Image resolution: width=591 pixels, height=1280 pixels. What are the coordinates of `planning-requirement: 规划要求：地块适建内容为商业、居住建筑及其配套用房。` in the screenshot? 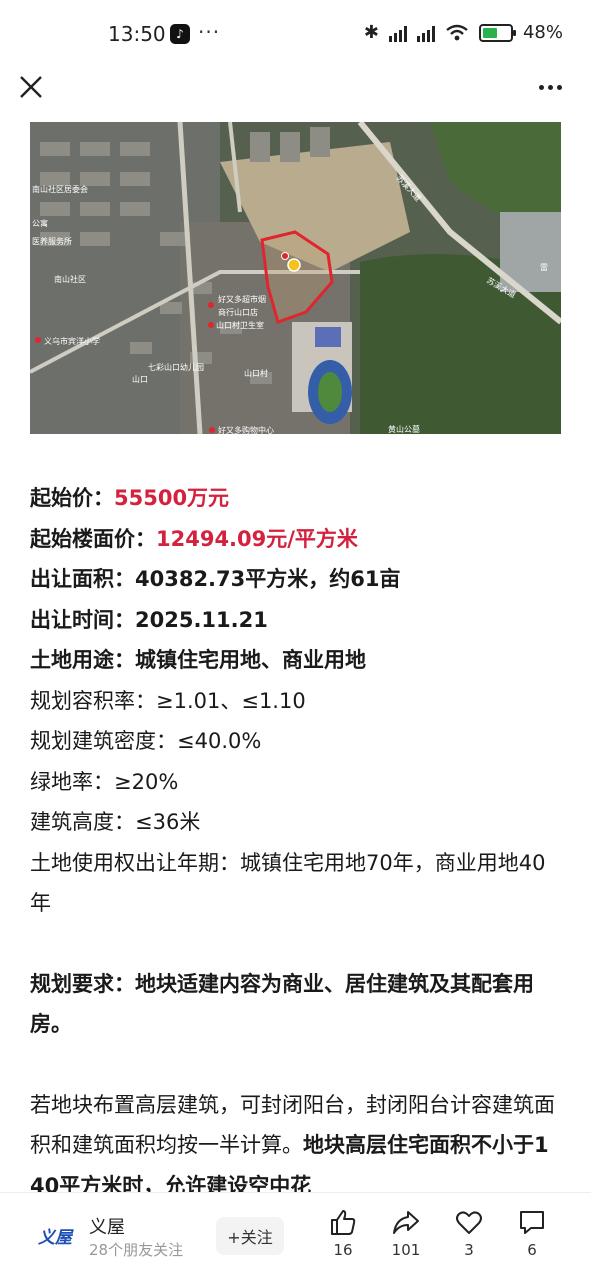 It's located at (282, 1004).